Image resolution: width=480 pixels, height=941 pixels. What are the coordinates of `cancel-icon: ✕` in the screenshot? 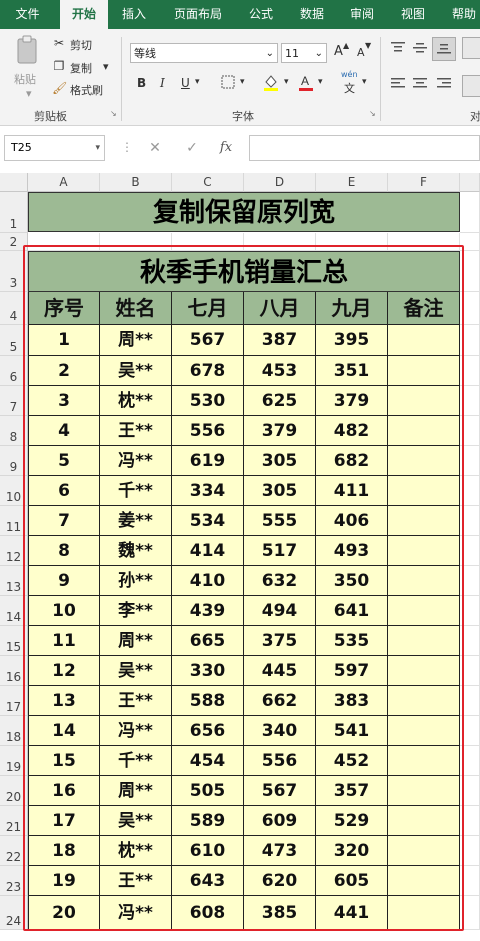 It's located at (155, 148).